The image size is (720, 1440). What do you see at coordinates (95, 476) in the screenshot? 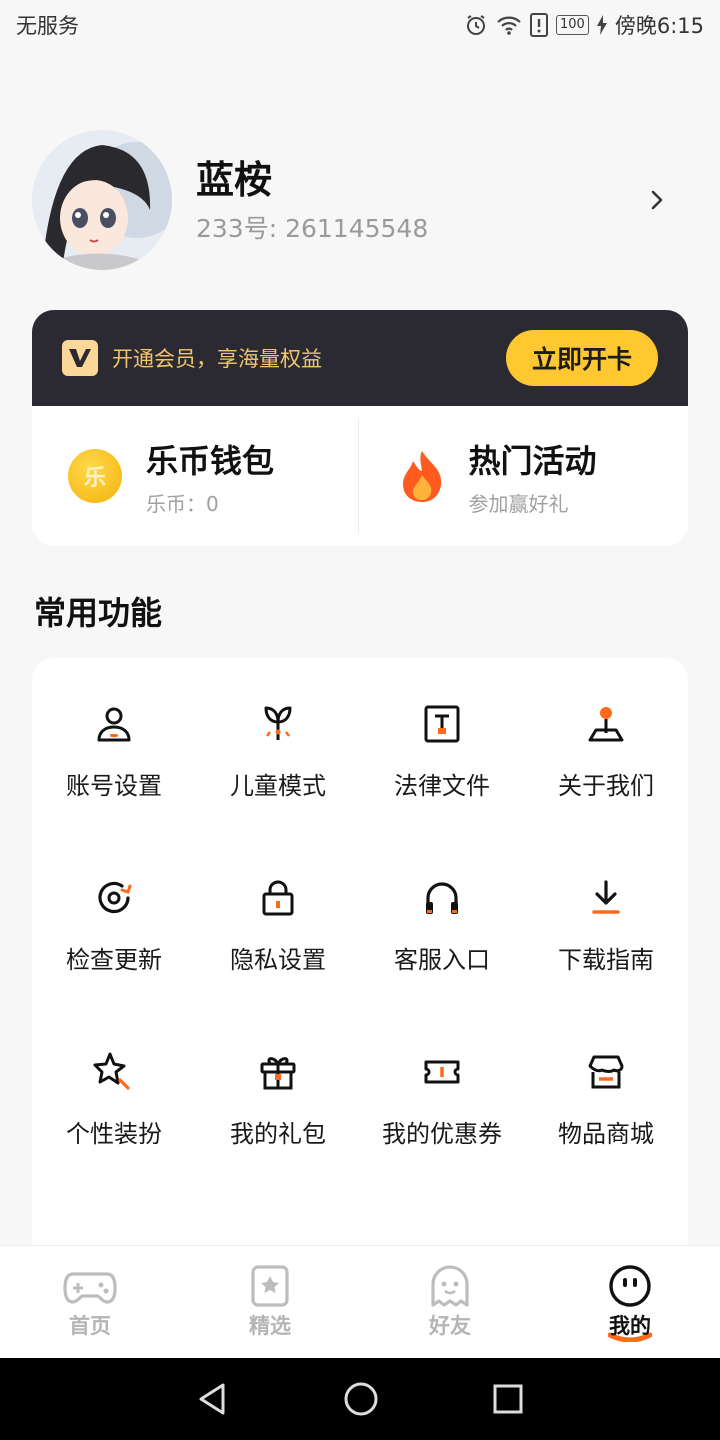
I see `coin-icon: 乐` at bounding box center [95, 476].